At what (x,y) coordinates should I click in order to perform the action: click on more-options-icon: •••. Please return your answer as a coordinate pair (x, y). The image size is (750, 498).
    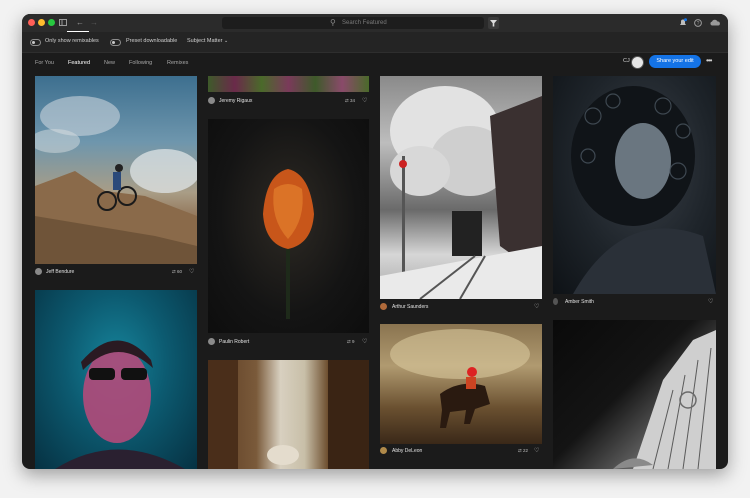
    Looking at the image, I should click on (709, 61).